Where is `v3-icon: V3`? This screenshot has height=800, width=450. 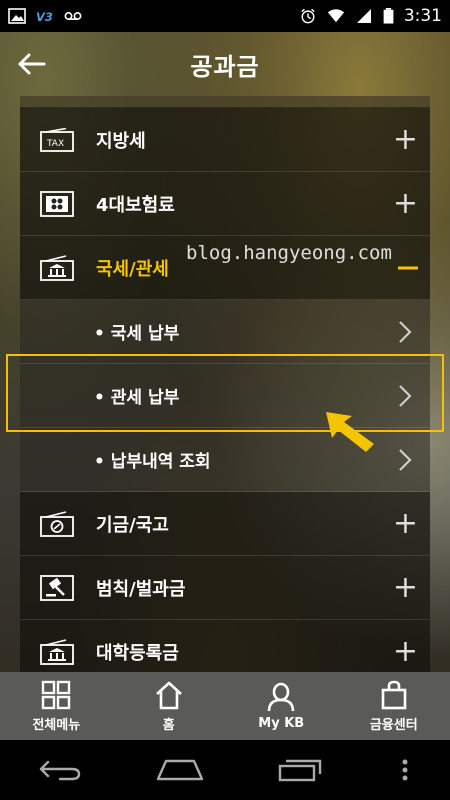 v3-icon: V3 is located at coordinates (44, 17).